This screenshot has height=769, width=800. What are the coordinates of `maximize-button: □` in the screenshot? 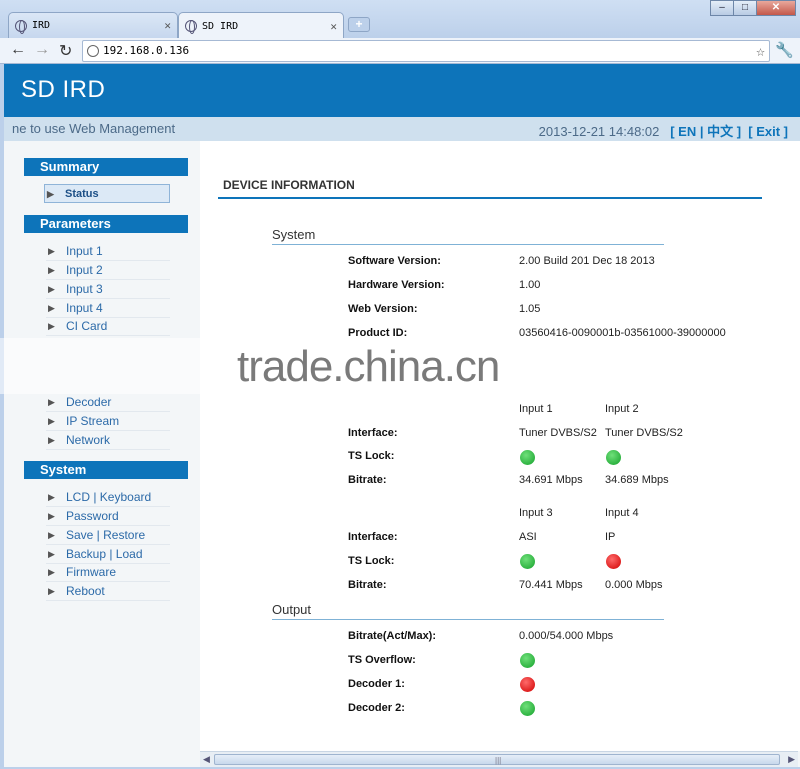 It's located at (745, 8).